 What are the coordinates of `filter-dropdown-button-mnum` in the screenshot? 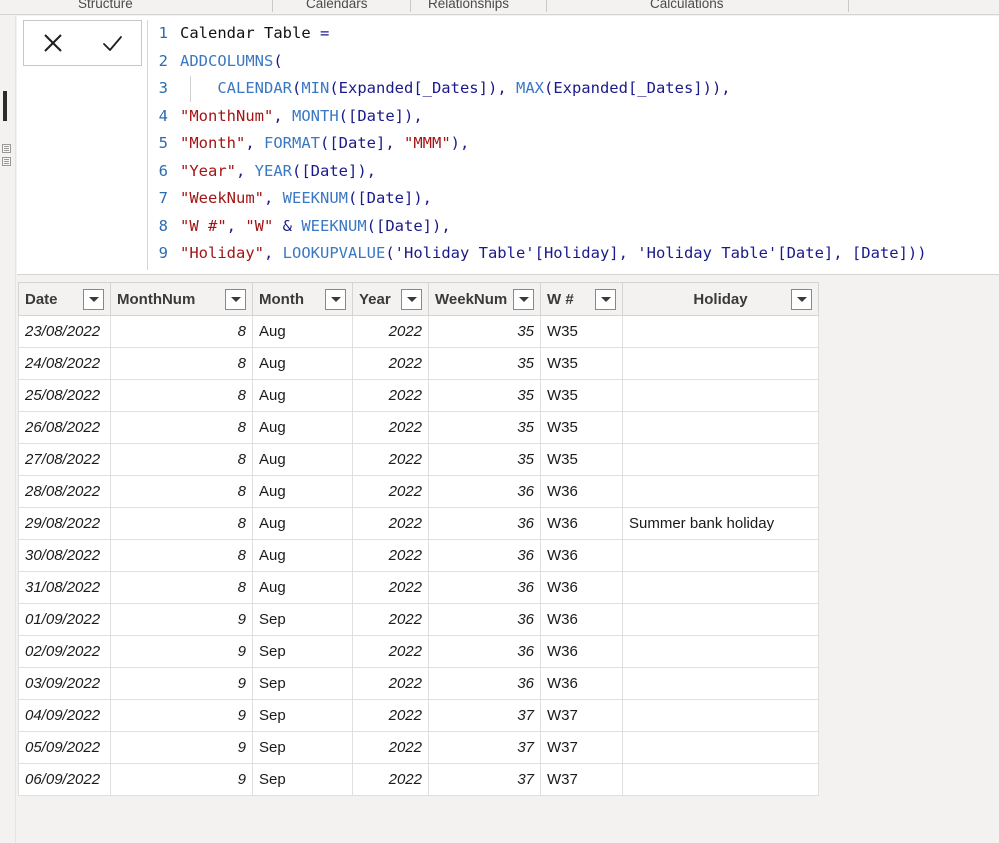 It's located at (235, 299).